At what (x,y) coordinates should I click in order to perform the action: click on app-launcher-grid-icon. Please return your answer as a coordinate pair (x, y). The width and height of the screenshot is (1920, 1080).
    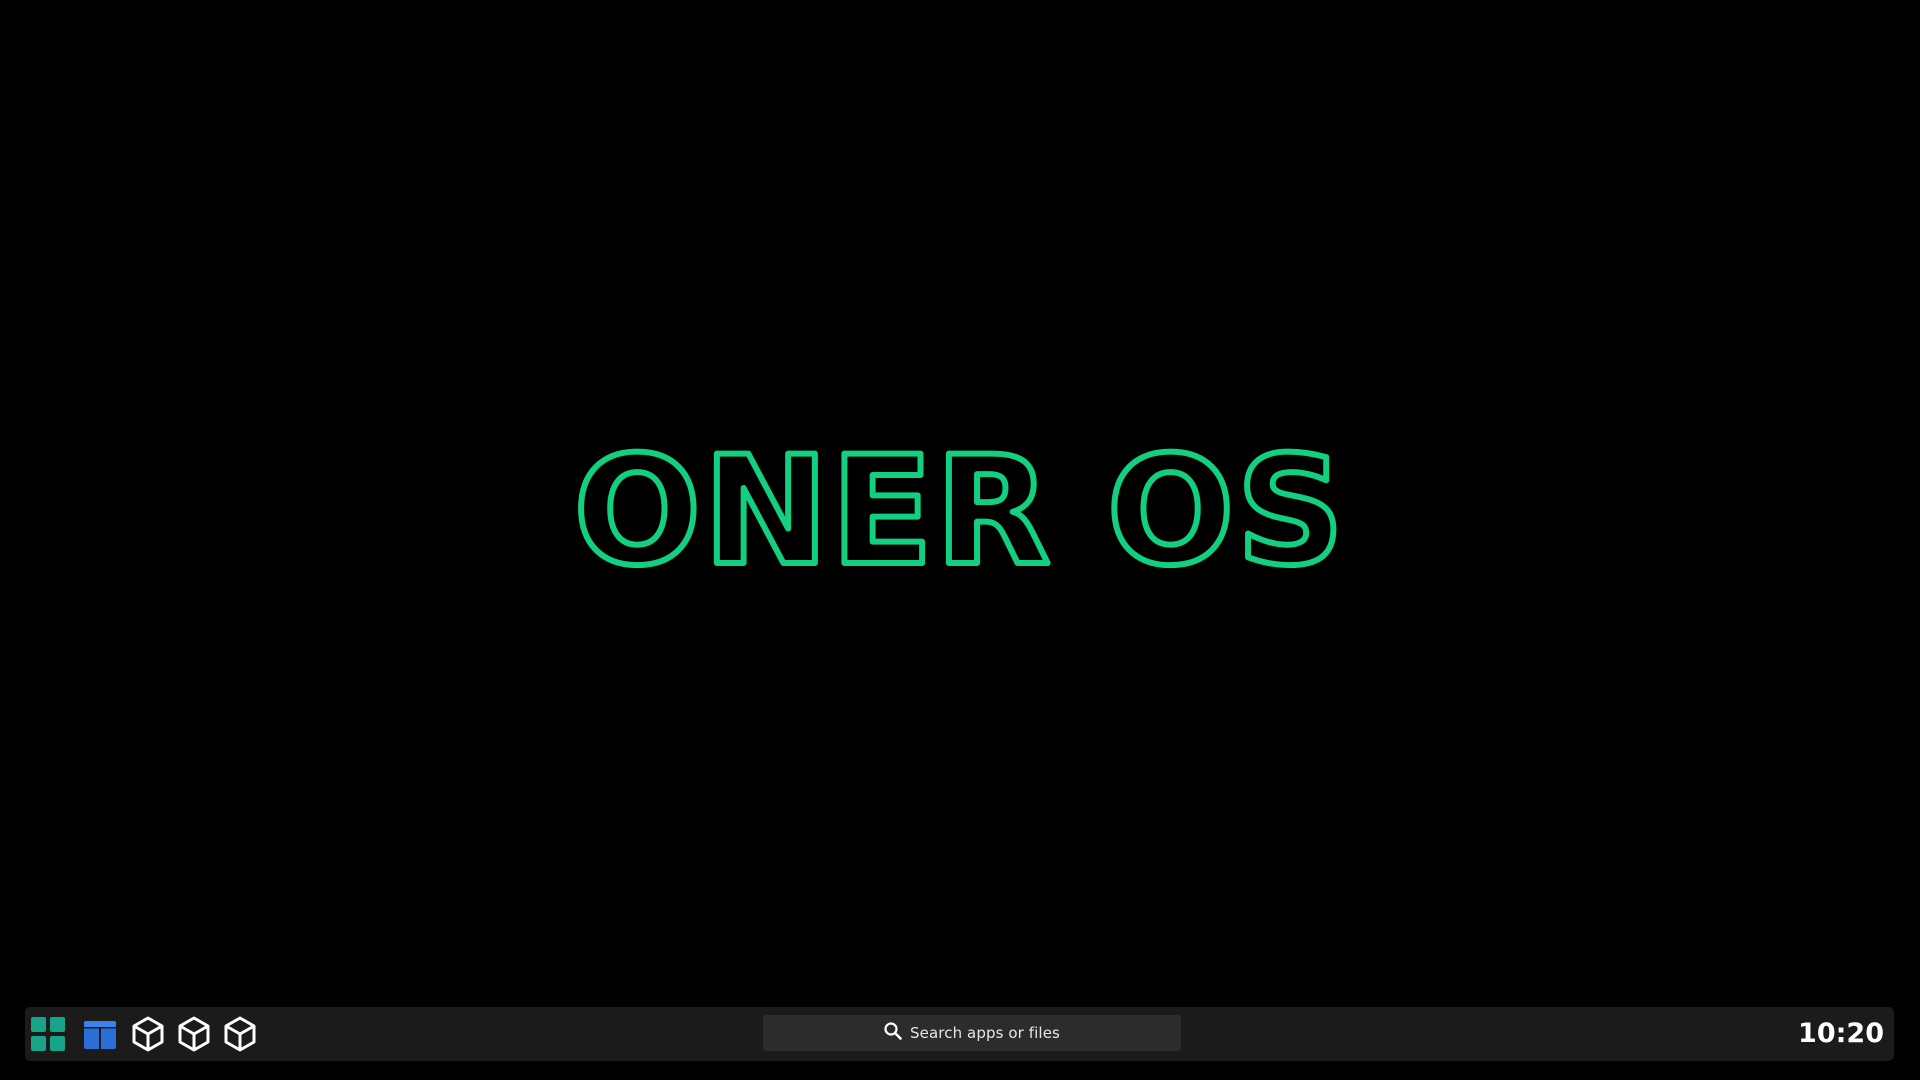
    Looking at the image, I should click on (48, 1034).